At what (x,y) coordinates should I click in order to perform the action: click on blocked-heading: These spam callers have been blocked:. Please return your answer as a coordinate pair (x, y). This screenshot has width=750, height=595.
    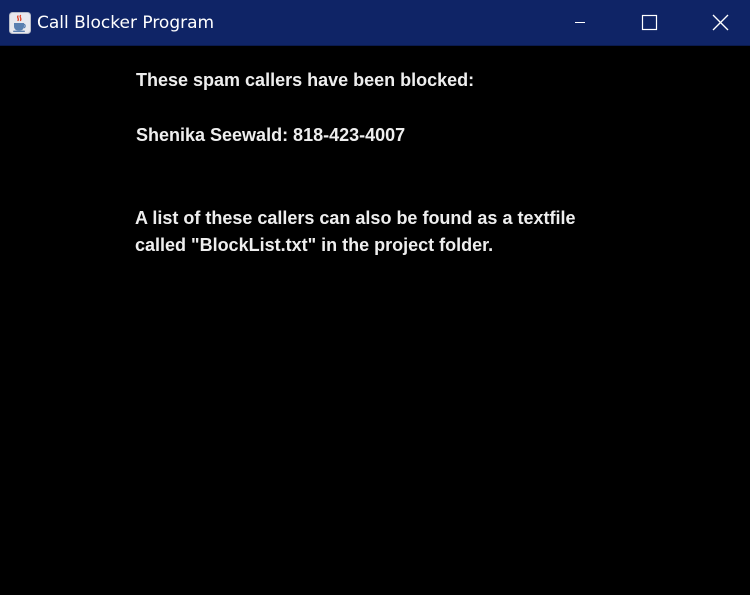
    Looking at the image, I should click on (305, 80).